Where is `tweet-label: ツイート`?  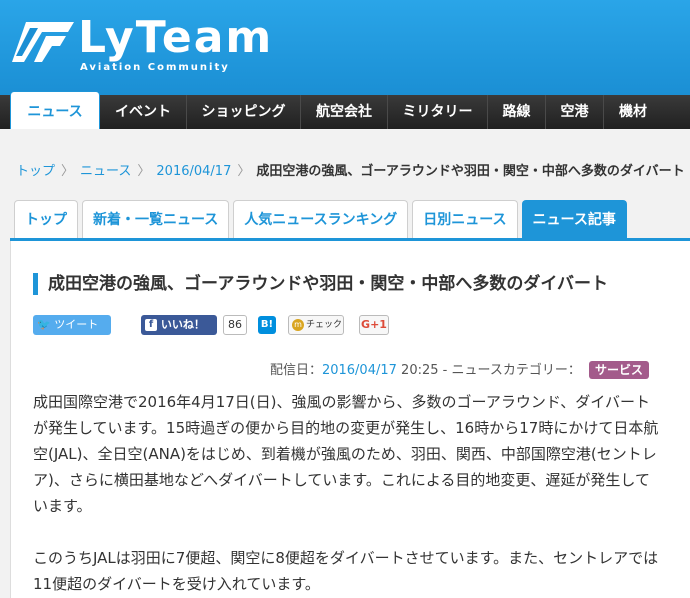
tweet-label: ツイート is located at coordinates (76, 324).